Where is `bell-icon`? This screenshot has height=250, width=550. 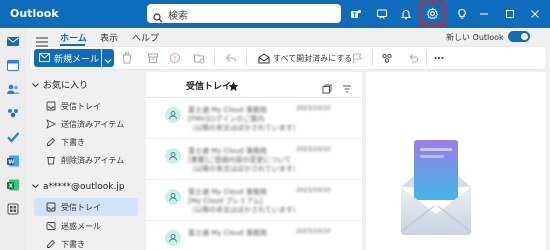
bell-icon is located at coordinates (406, 14).